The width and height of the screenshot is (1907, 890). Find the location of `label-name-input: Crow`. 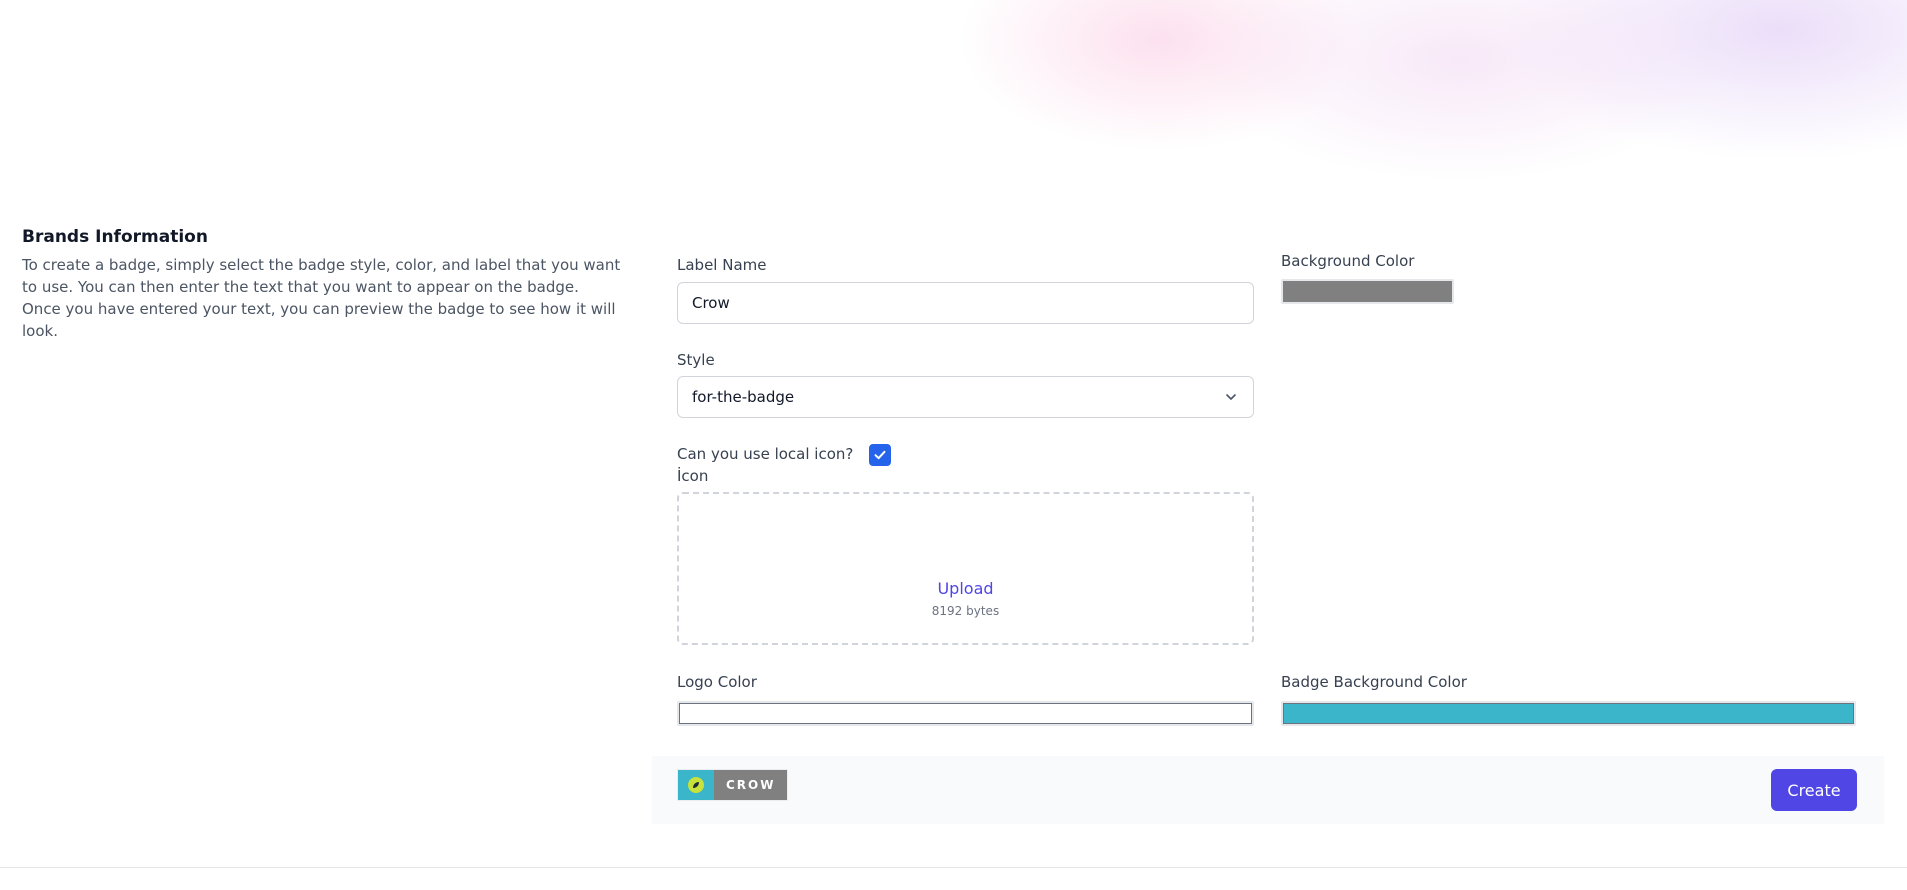

label-name-input: Crow is located at coordinates (965, 303).